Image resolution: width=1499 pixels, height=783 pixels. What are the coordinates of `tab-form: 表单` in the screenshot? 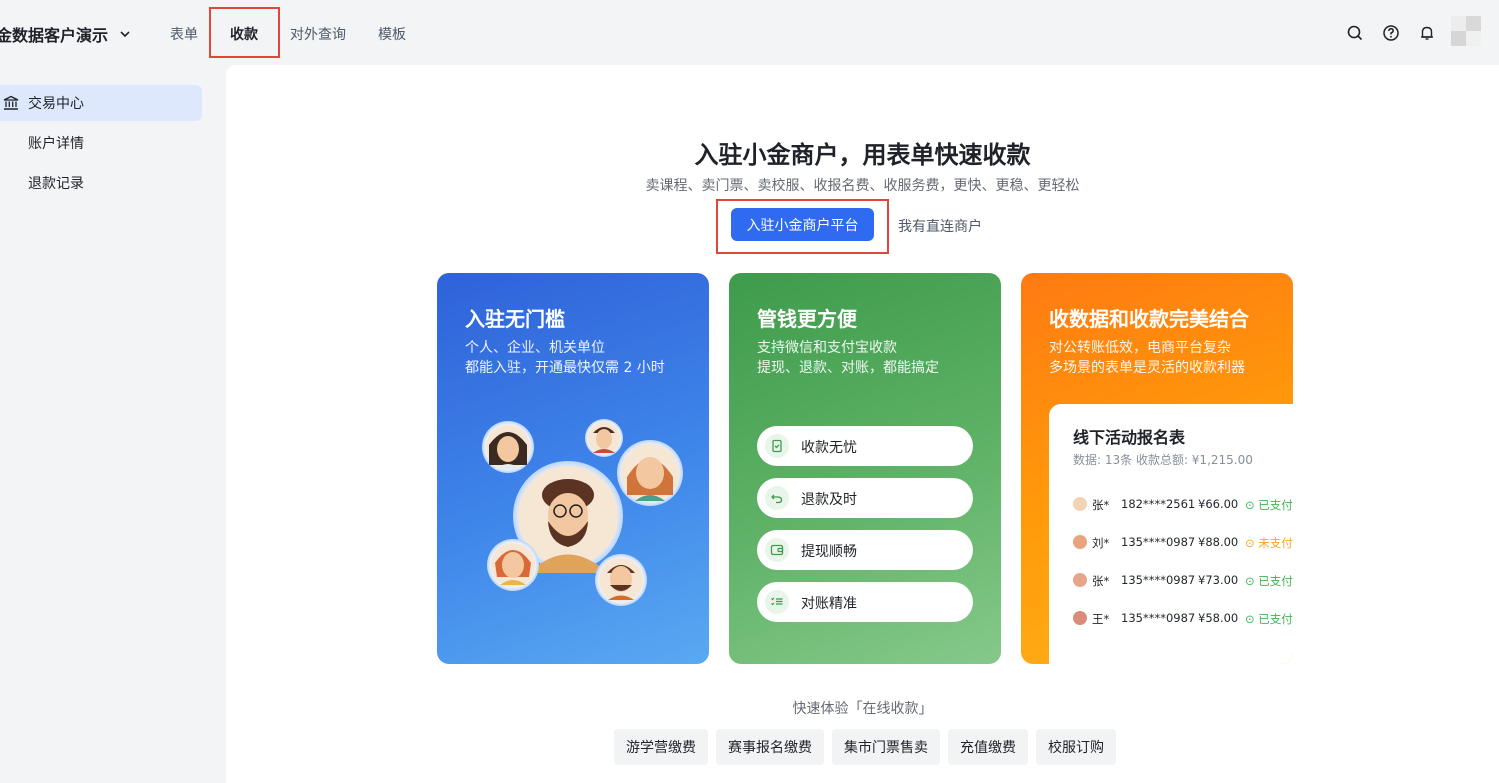 It's located at (184, 34).